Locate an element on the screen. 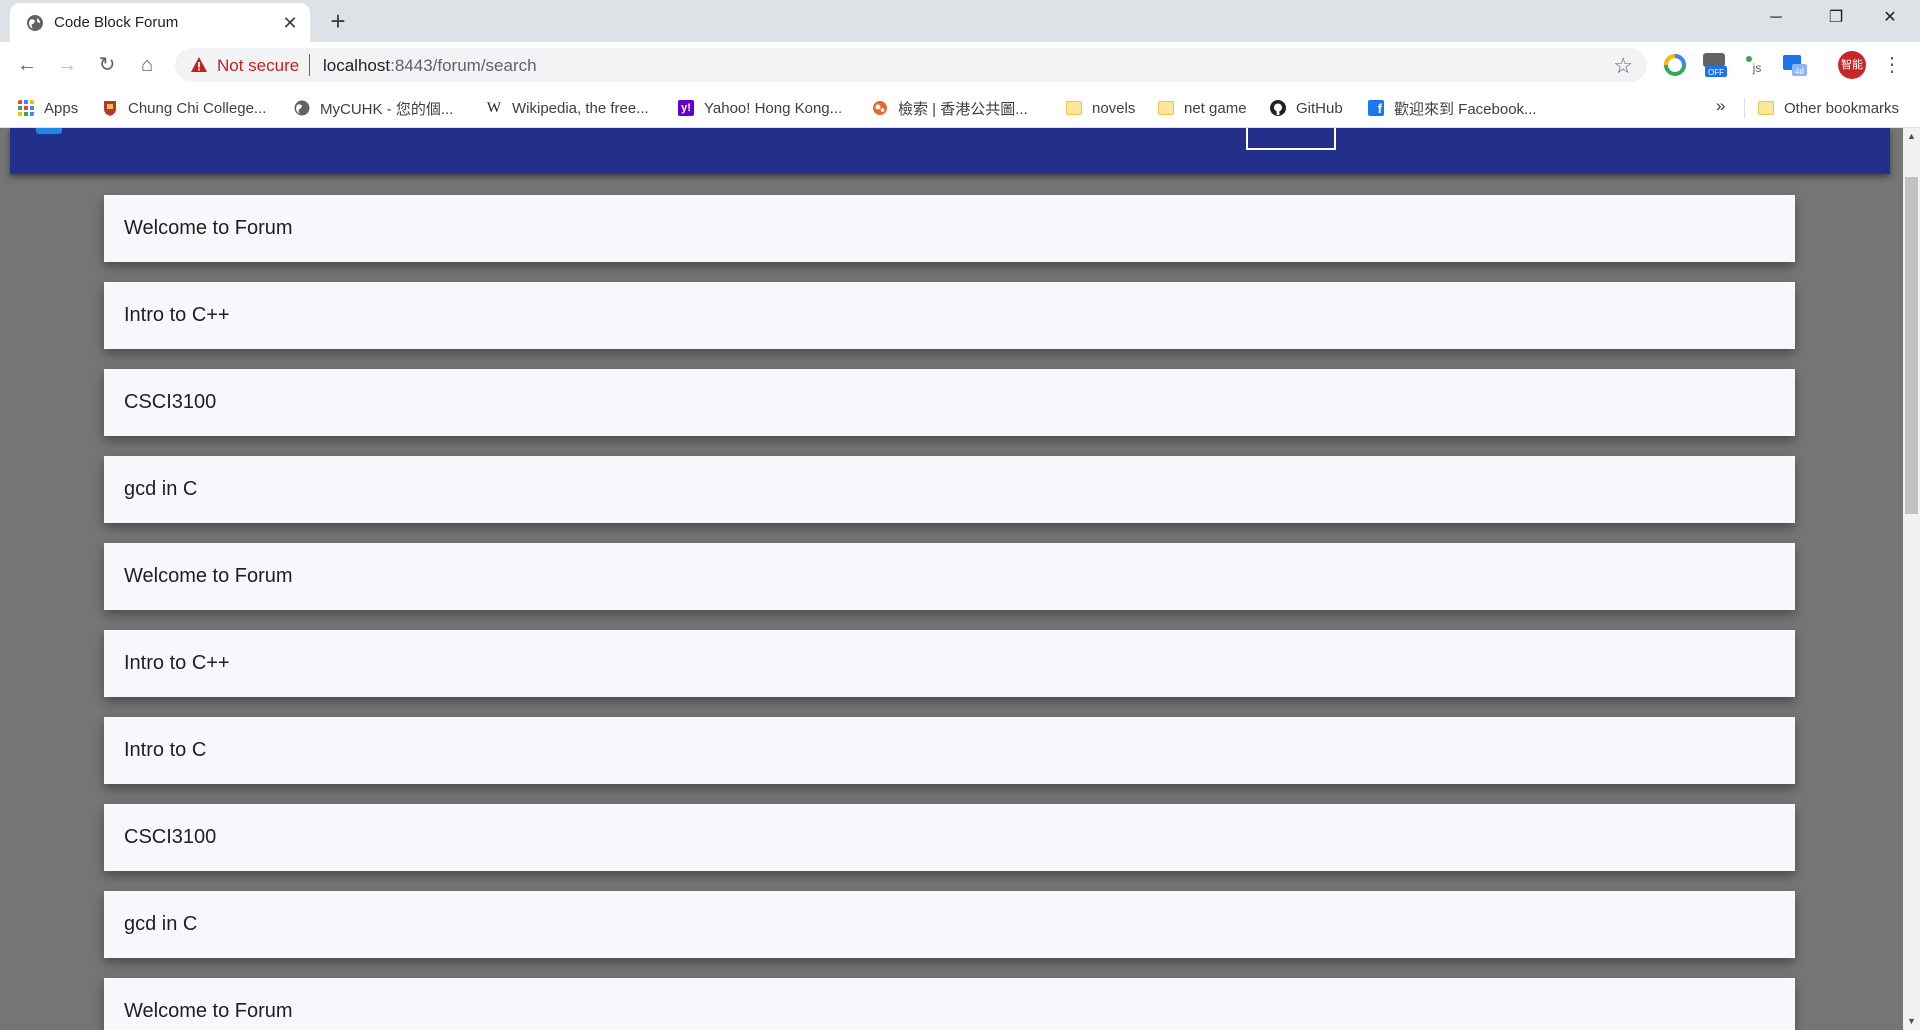 The height and width of the screenshot is (1030, 1920). reload-icon: ↻ is located at coordinates (107, 65).